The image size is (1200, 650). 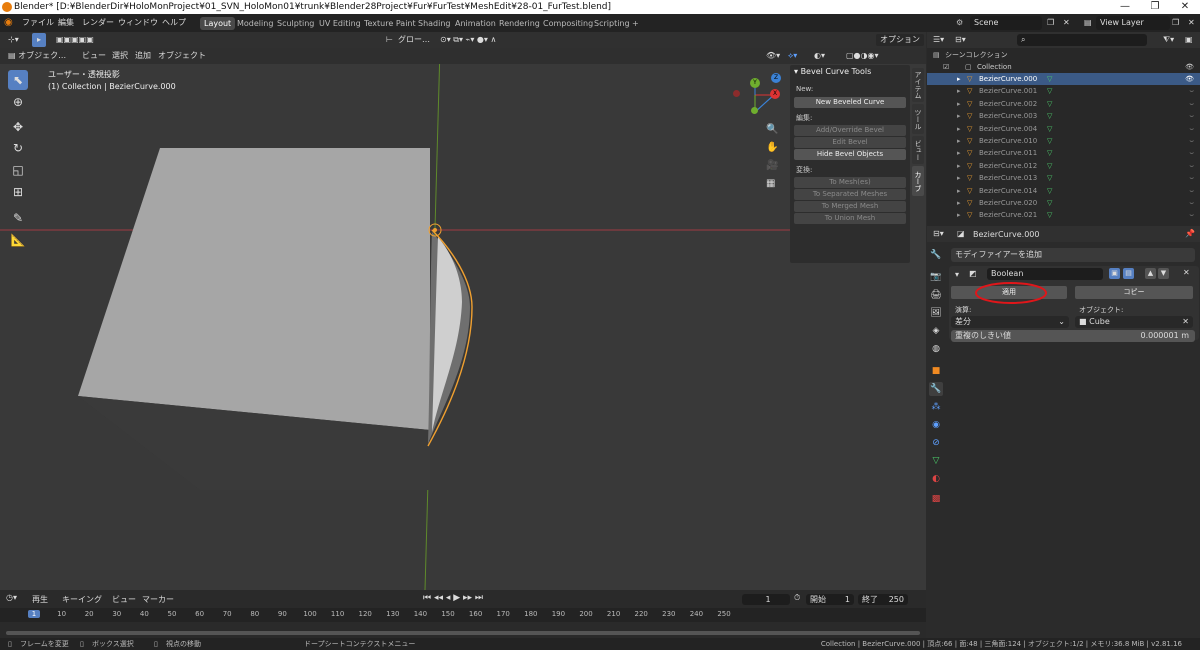 What do you see at coordinates (1063, 67) in the screenshot?
I see `collection-row: ☑ ▢ Collection 👁` at bounding box center [1063, 67].